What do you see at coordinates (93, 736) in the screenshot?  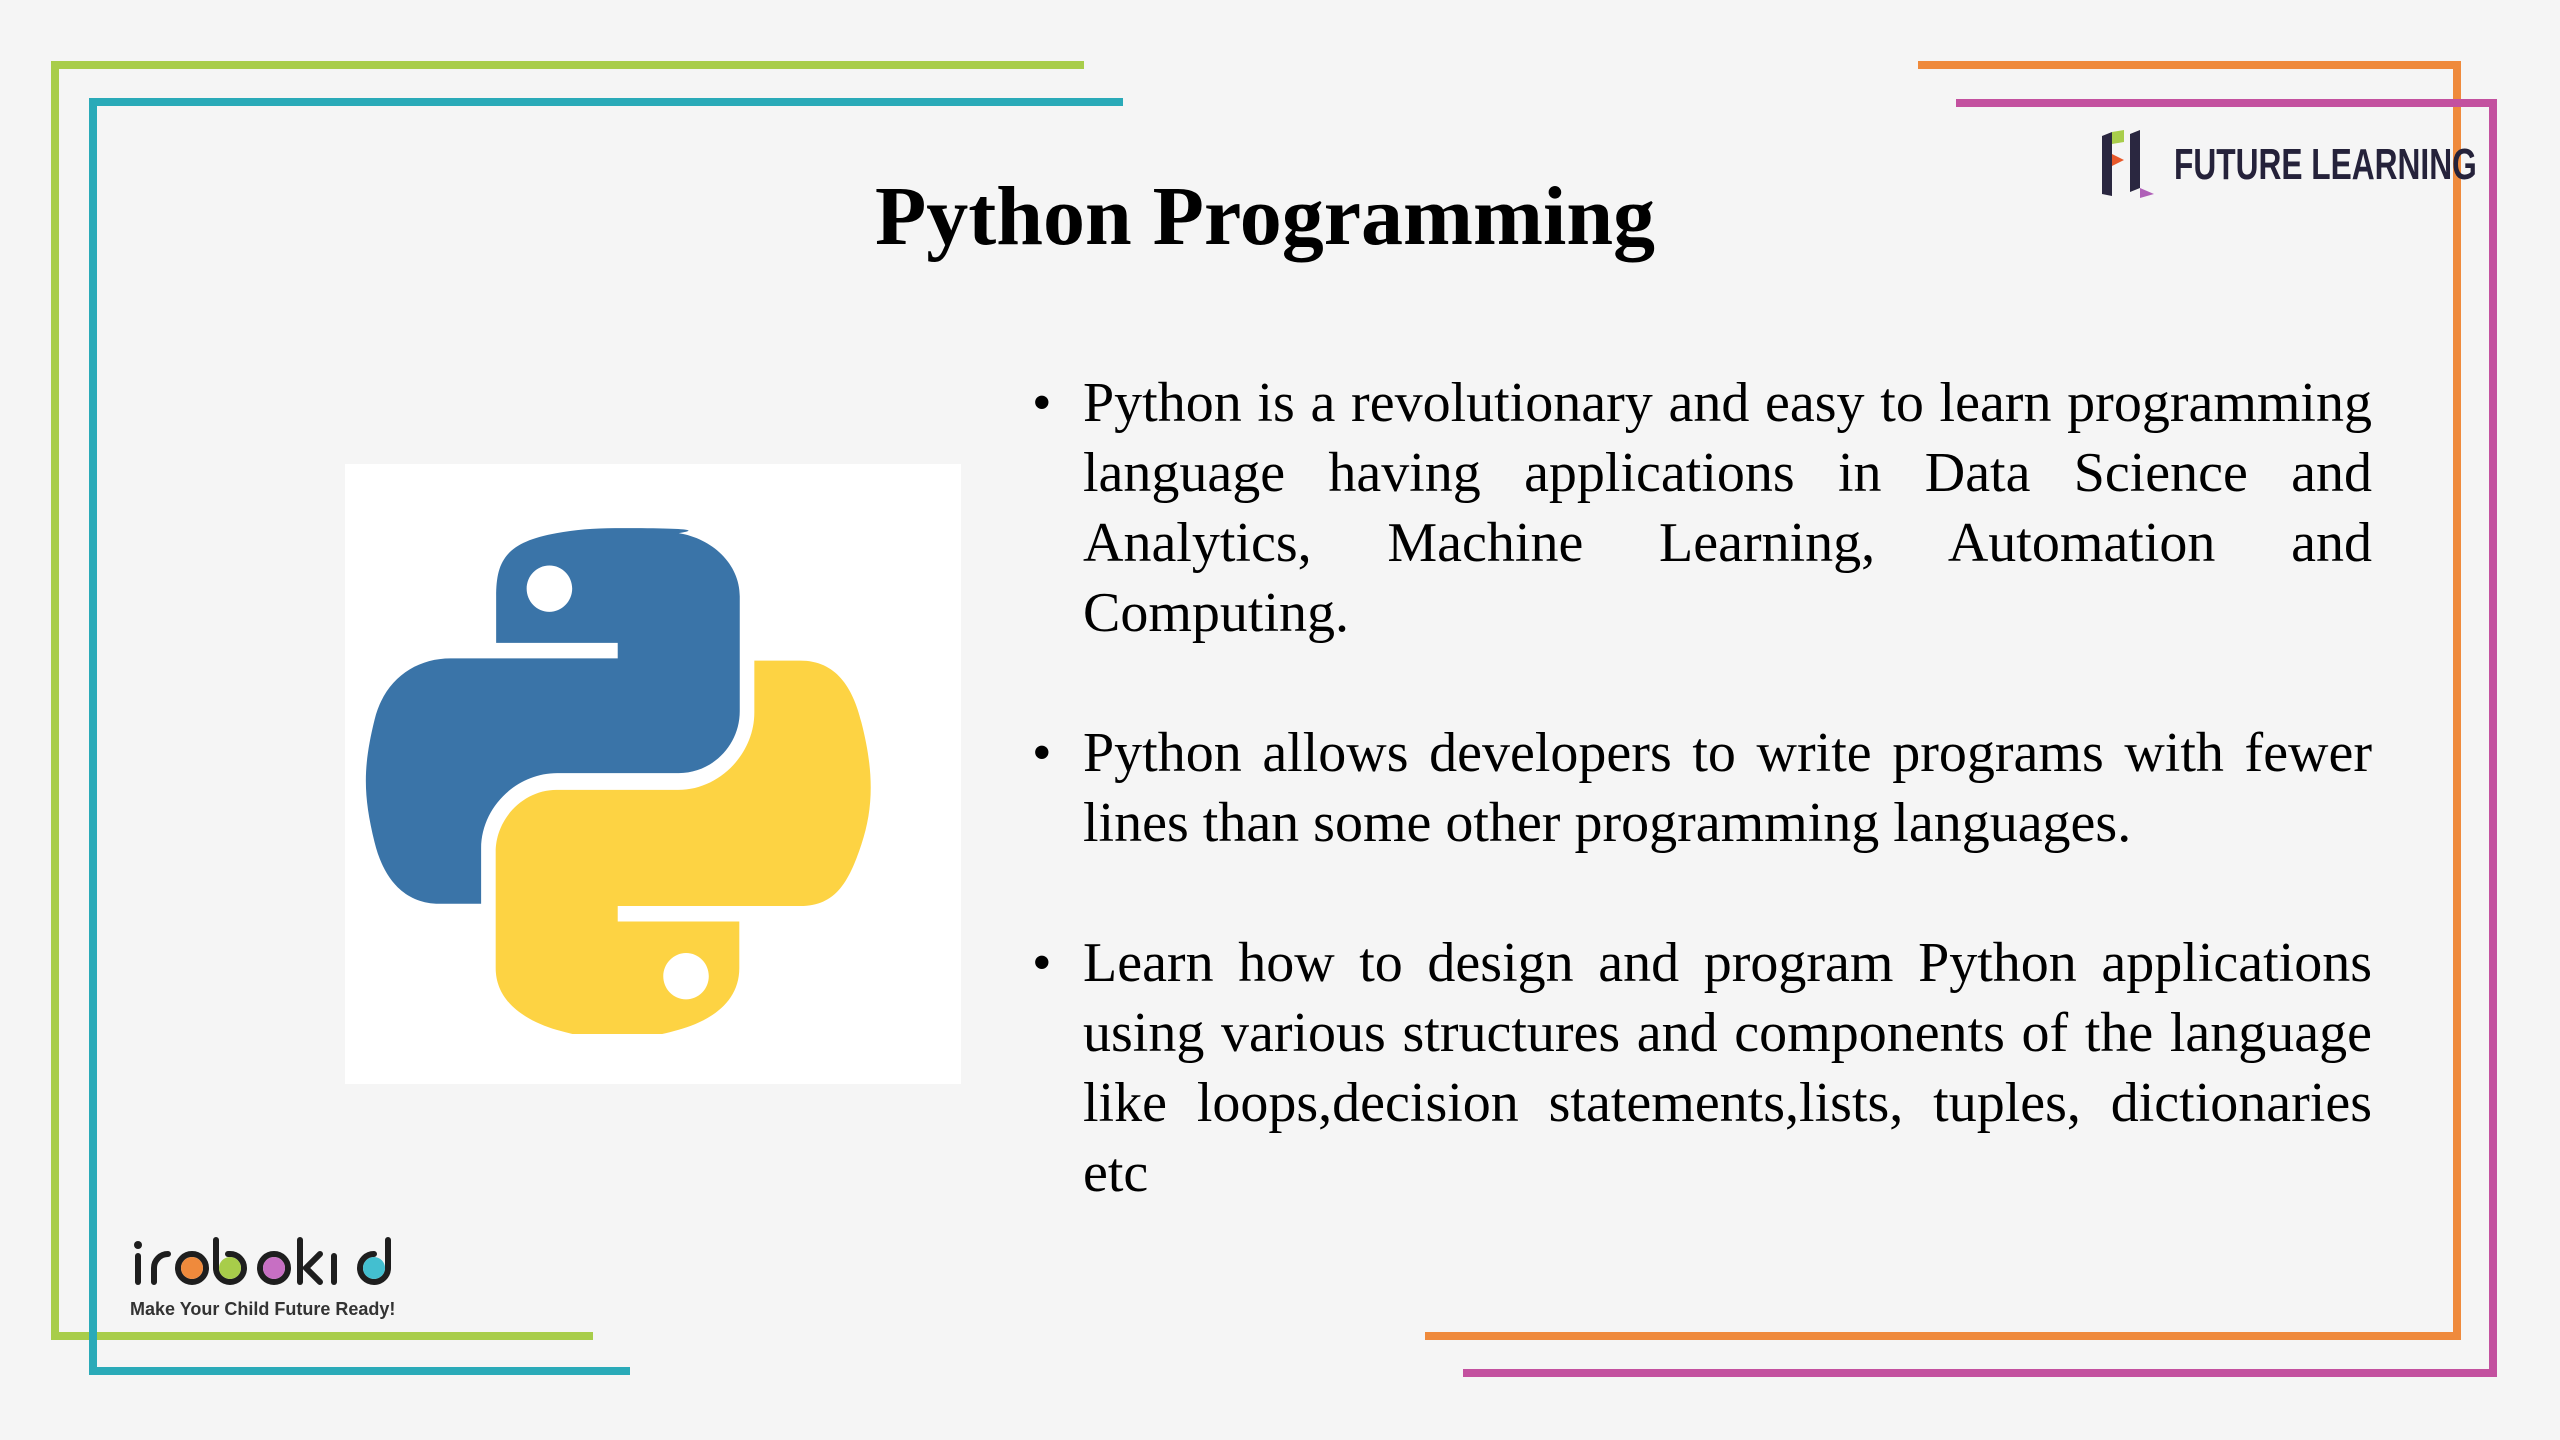 I see `frame-teal-left` at bounding box center [93, 736].